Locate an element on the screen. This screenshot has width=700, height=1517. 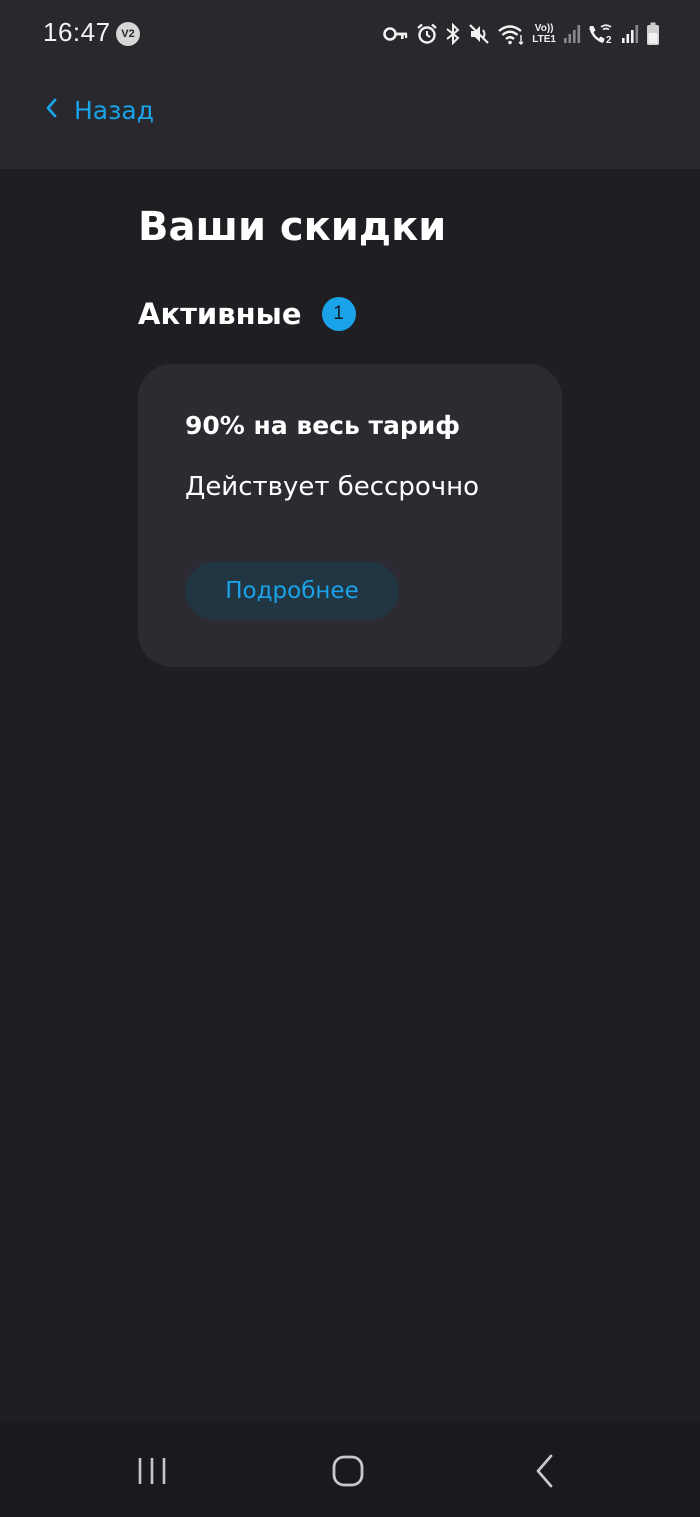
back-label: Назад is located at coordinates (114, 110).